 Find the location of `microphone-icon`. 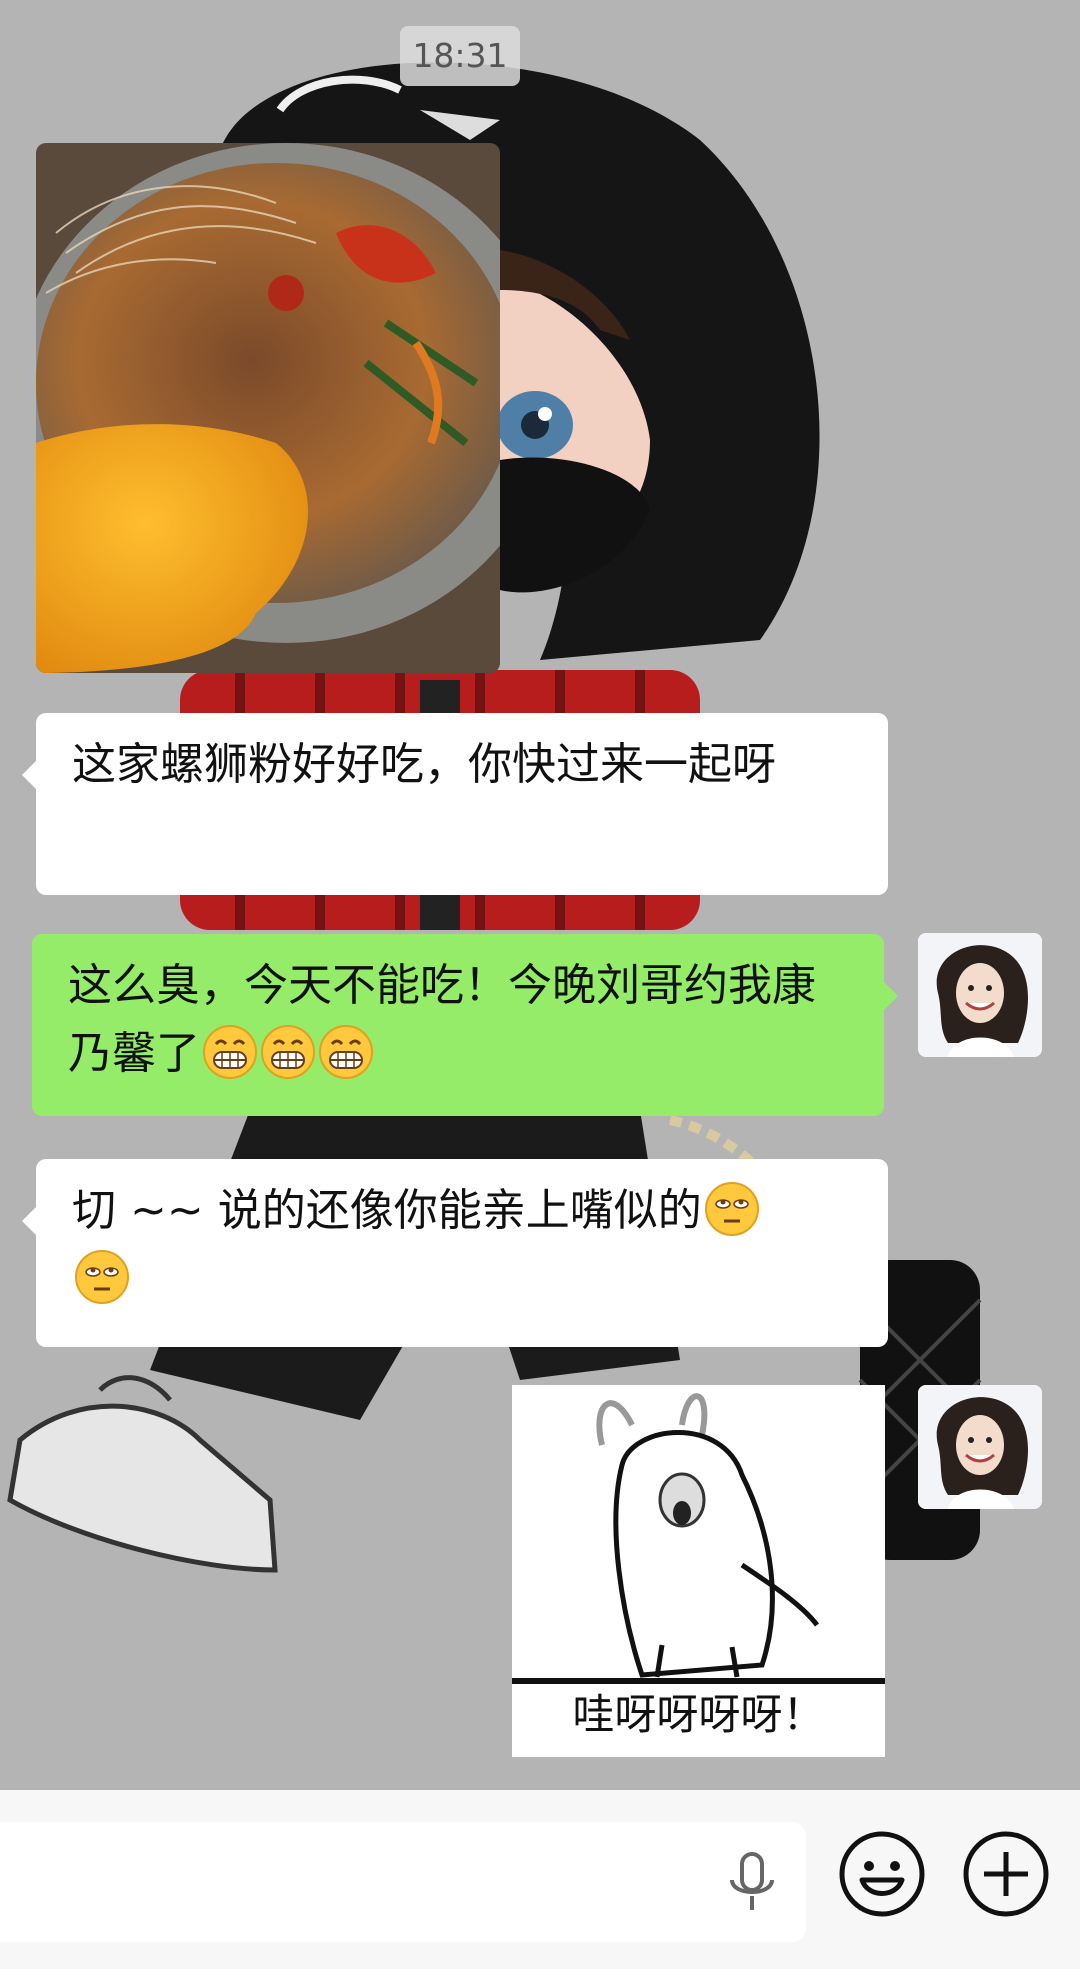

microphone-icon is located at coordinates (752, 1884).